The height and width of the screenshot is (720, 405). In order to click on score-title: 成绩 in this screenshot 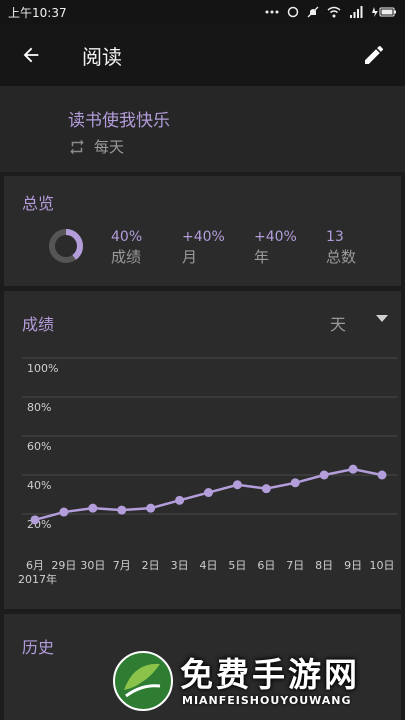, I will do `click(38, 324)`.